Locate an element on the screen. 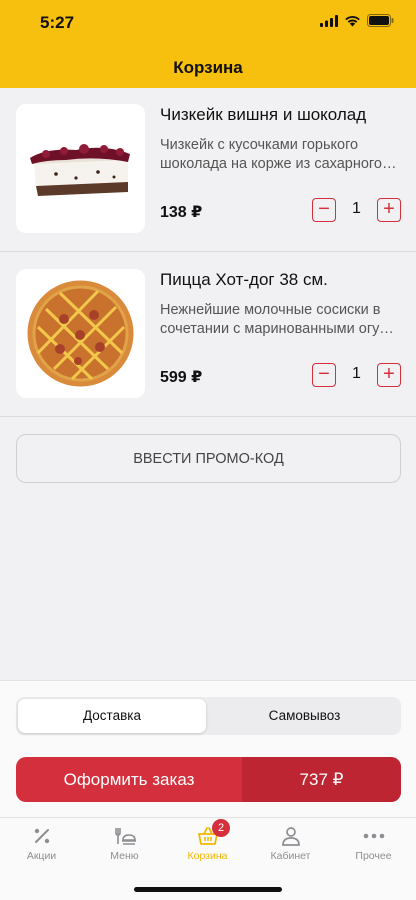 The width and height of the screenshot is (416, 900). header-bar: 5:27 Корзина is located at coordinates (208, 44).